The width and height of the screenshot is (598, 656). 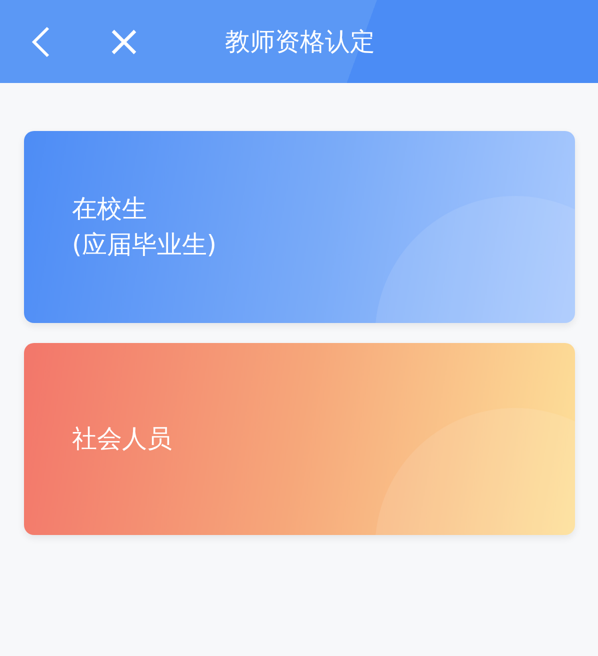 I want to click on back-icon, so click(x=41, y=42).